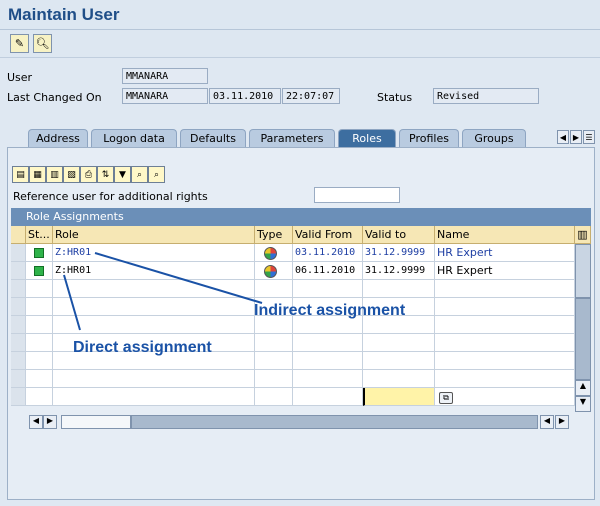 The height and width of the screenshot is (506, 600). What do you see at coordinates (330, 310) in the screenshot?
I see `indirect-assignment-label: Indirect assignment` at bounding box center [330, 310].